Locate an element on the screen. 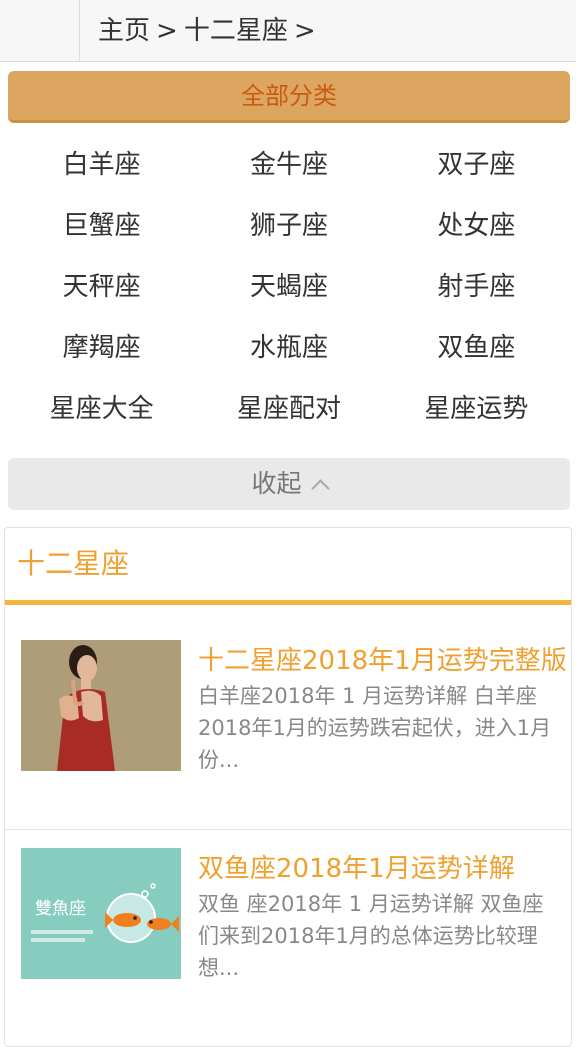 The width and height of the screenshot is (576, 1047). article-thumbnail is located at coordinates (101, 705).